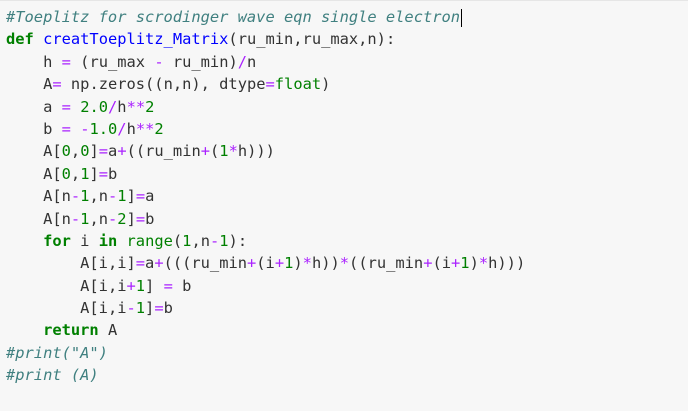  I want to click on code-token: def, so click(20, 39).